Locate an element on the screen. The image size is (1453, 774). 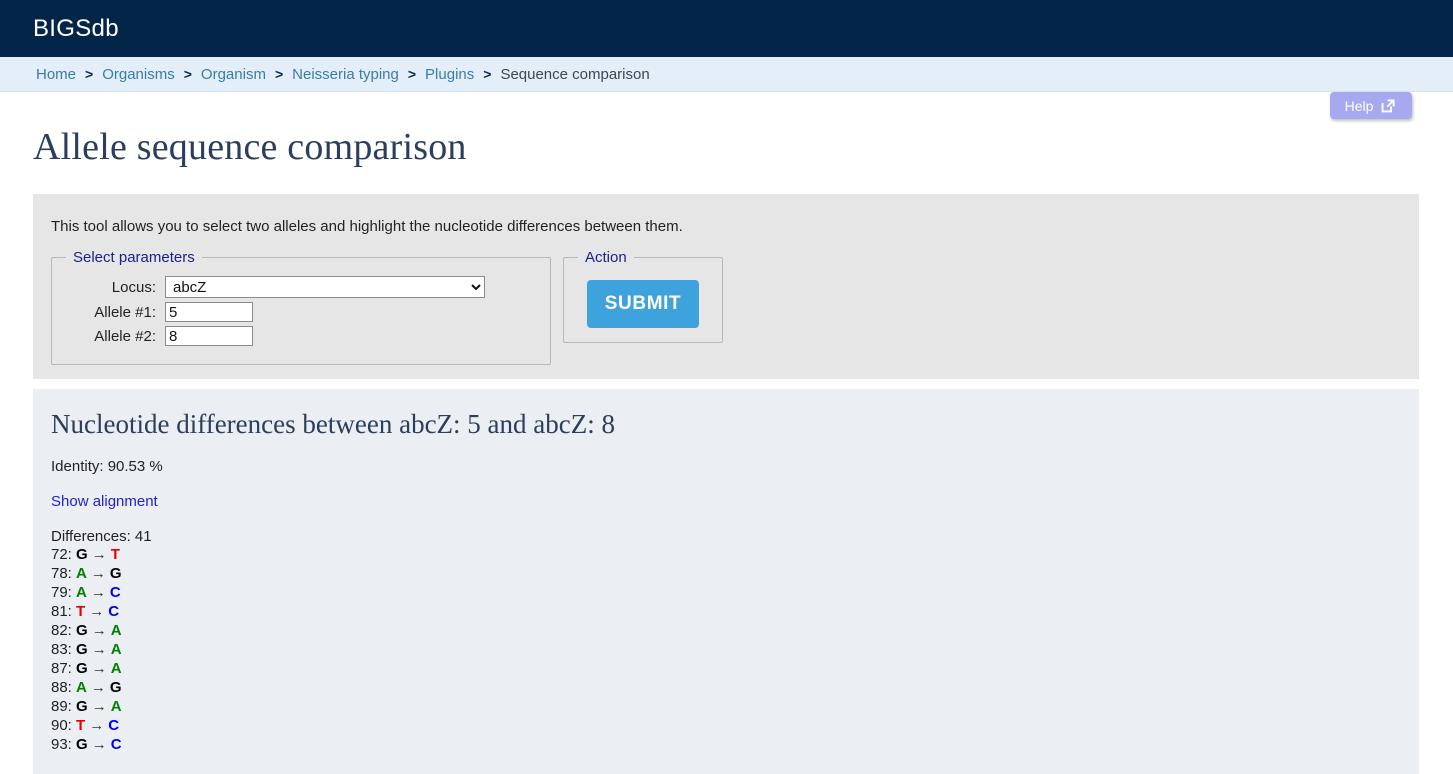
action-legend: Action is located at coordinates (606, 257).